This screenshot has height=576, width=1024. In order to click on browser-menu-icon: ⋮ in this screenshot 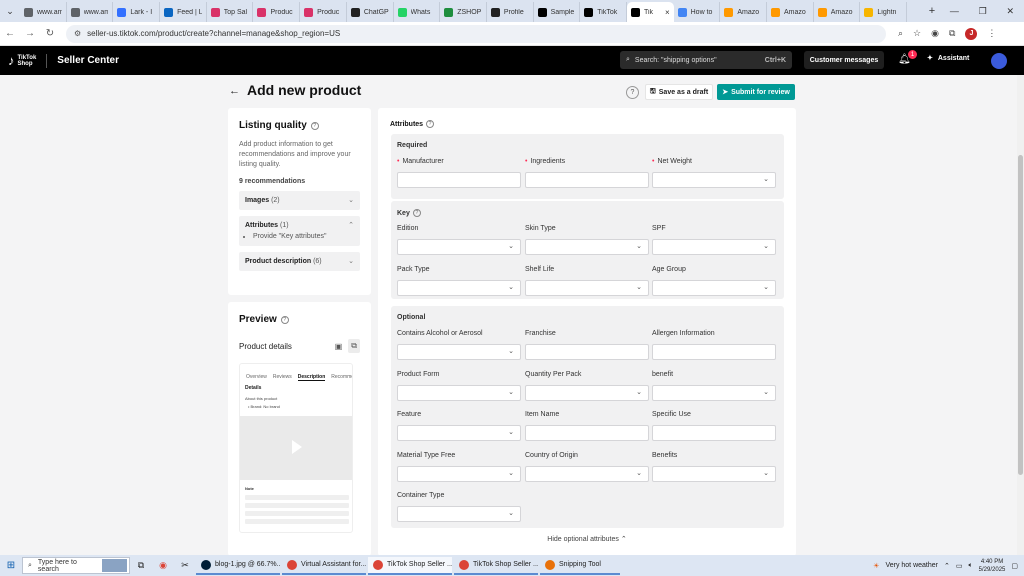, I will do `click(991, 33)`.